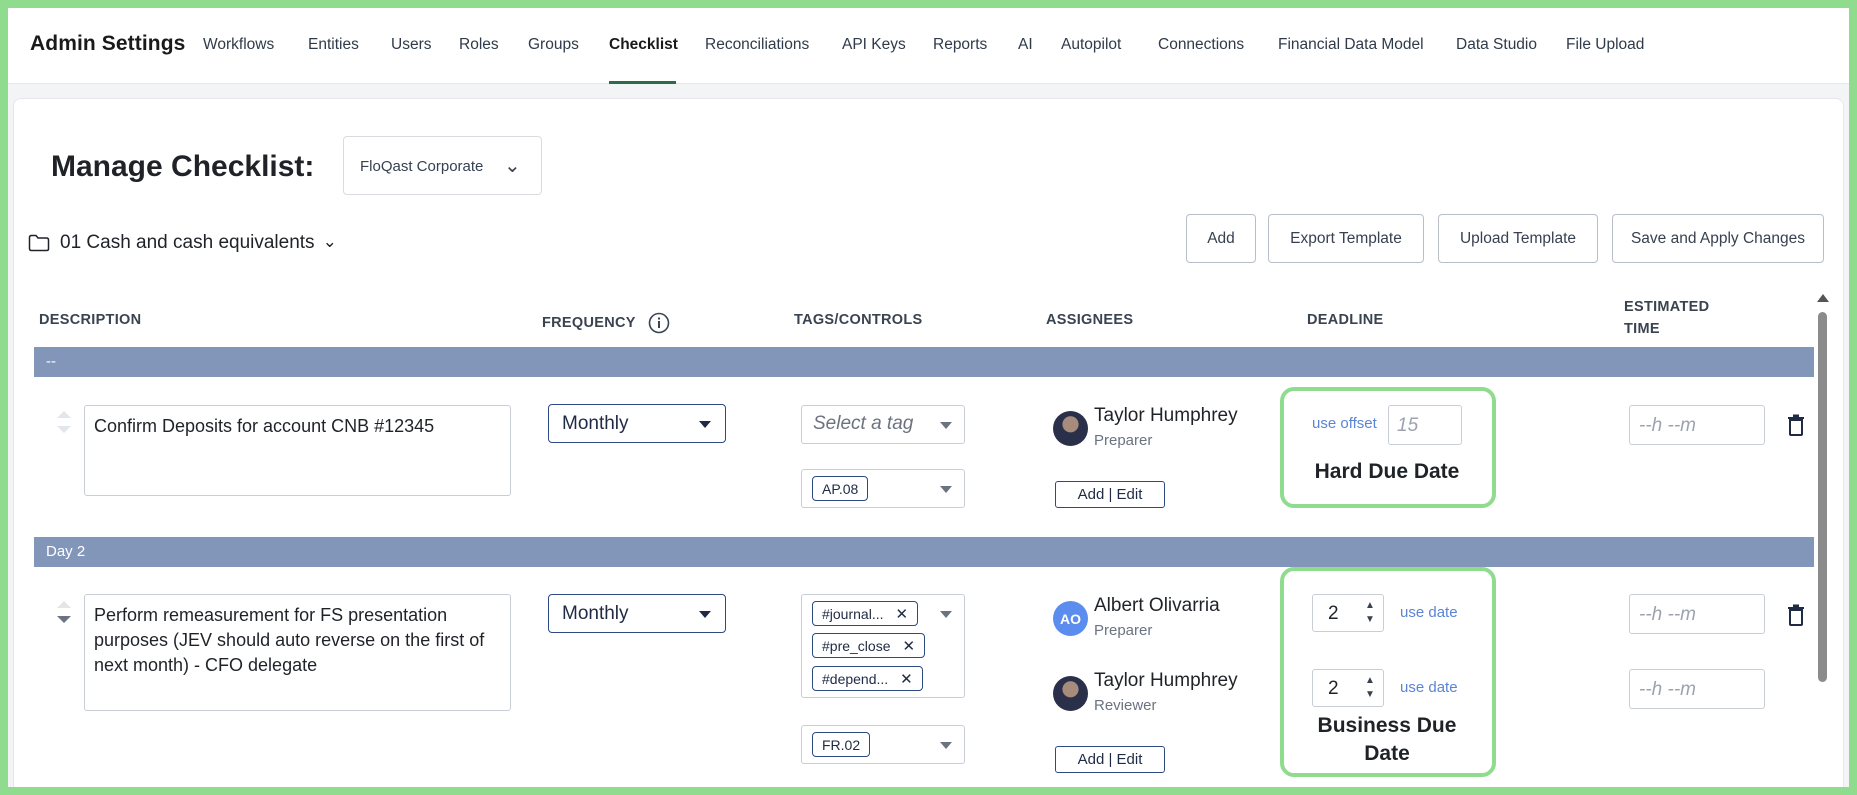 The image size is (1857, 795). What do you see at coordinates (874, 45) in the screenshot?
I see `tab-api-keys: API Keys` at bounding box center [874, 45].